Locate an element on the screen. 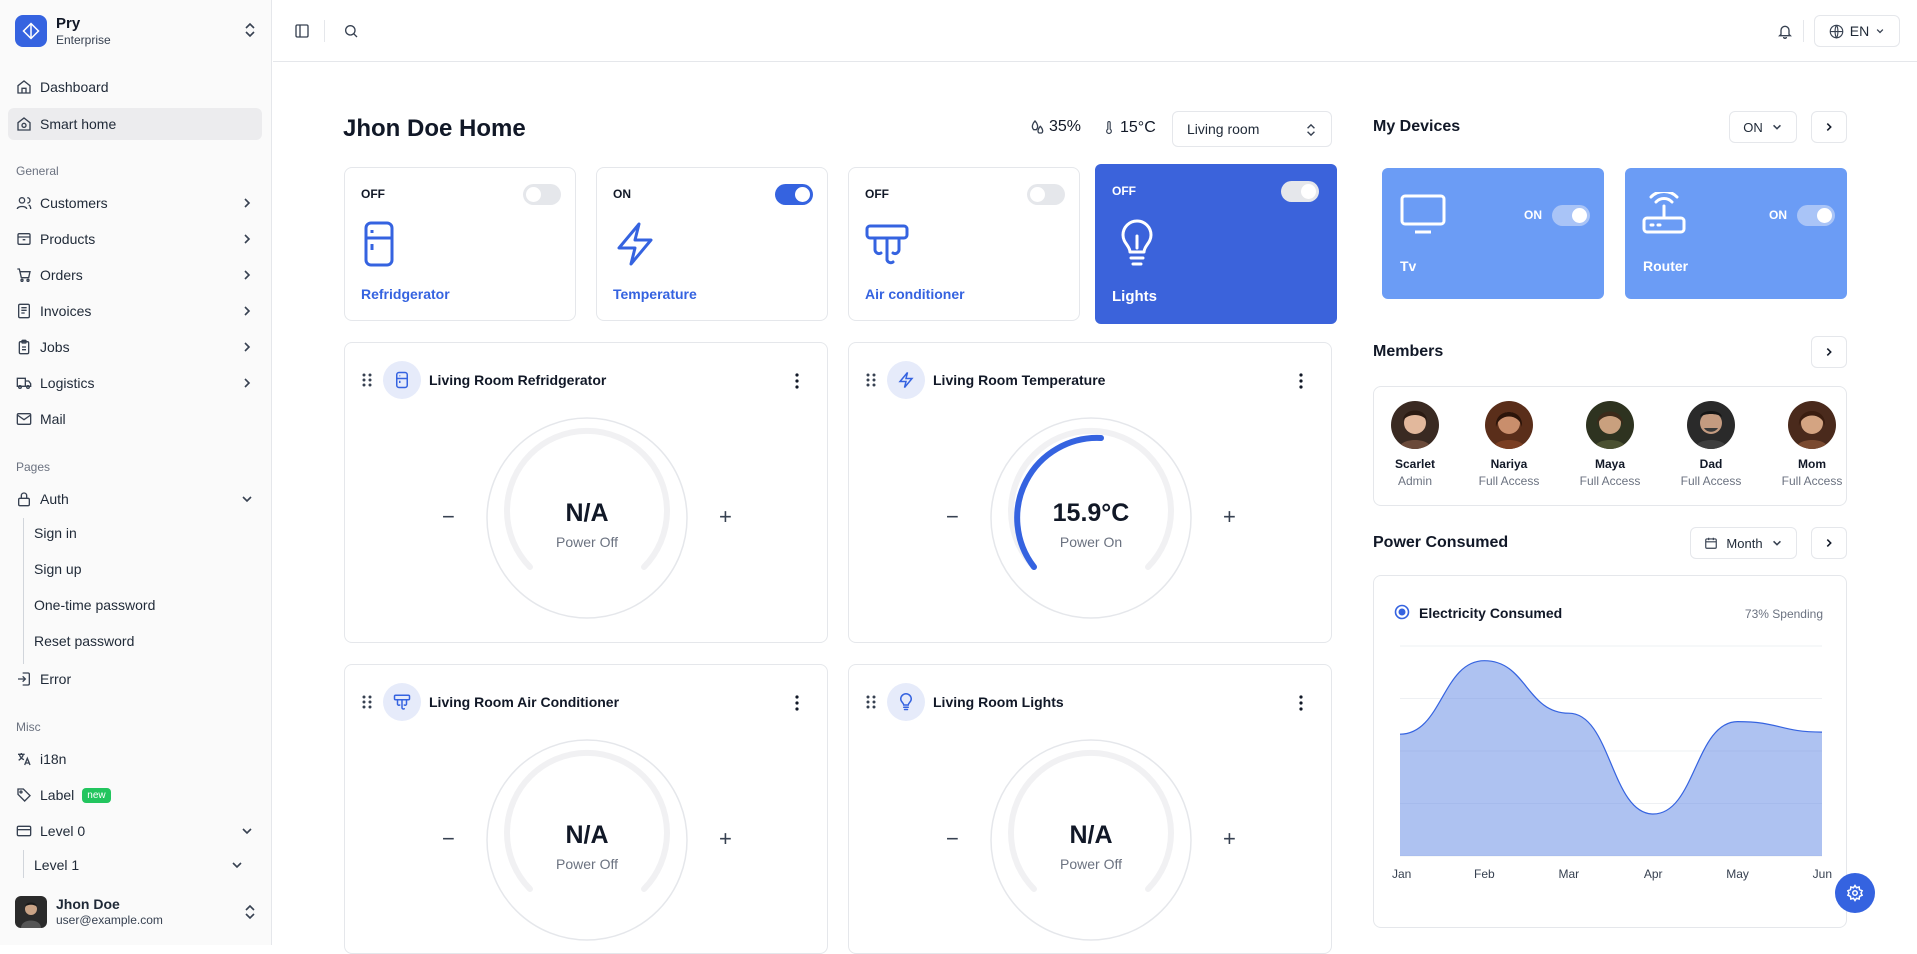  clipboard-icon is located at coordinates (24, 347).